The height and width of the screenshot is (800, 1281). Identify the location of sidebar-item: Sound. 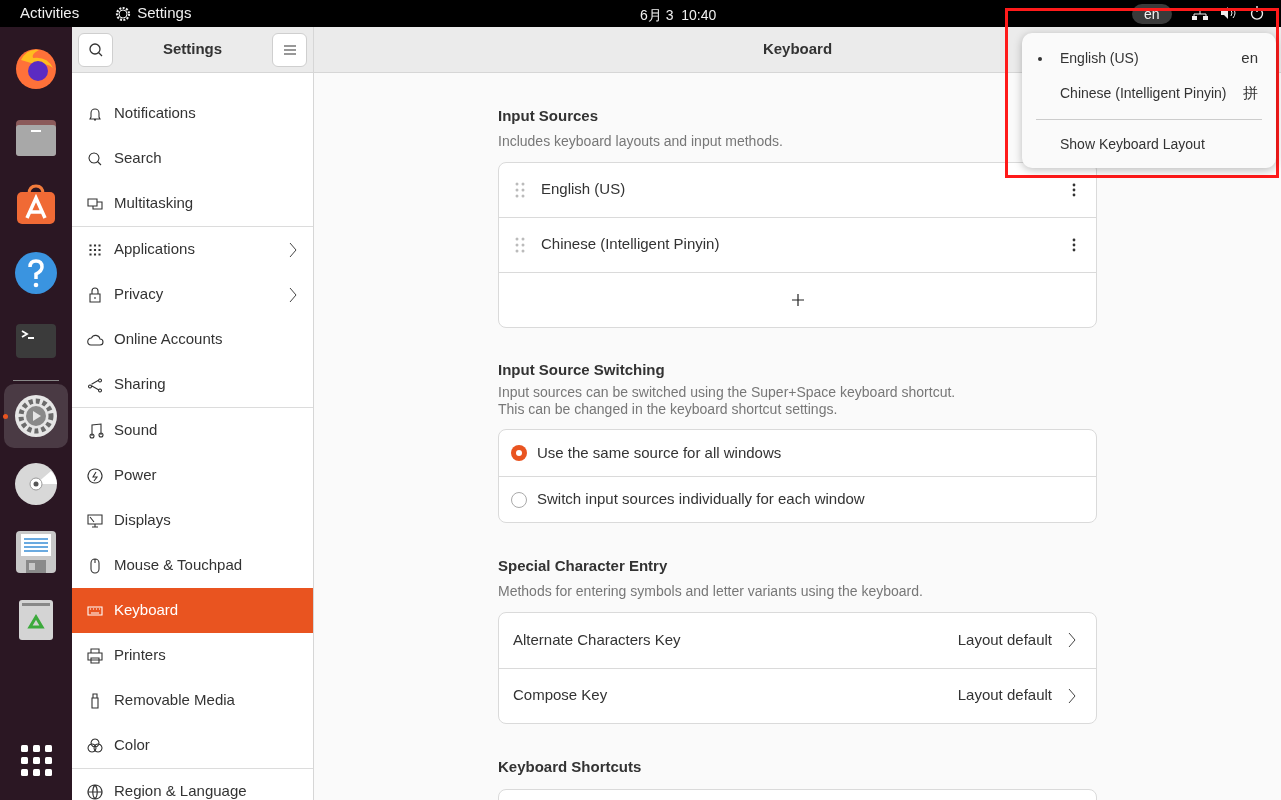
(192, 430).